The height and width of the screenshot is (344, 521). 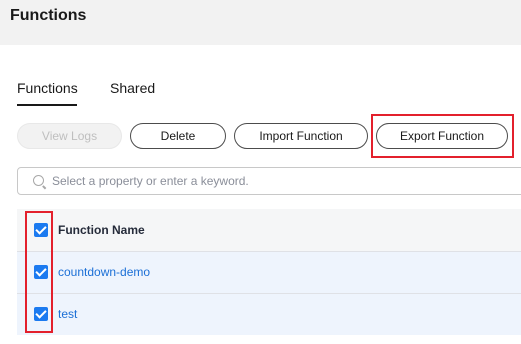 I want to click on search-icon, so click(x=38, y=180).